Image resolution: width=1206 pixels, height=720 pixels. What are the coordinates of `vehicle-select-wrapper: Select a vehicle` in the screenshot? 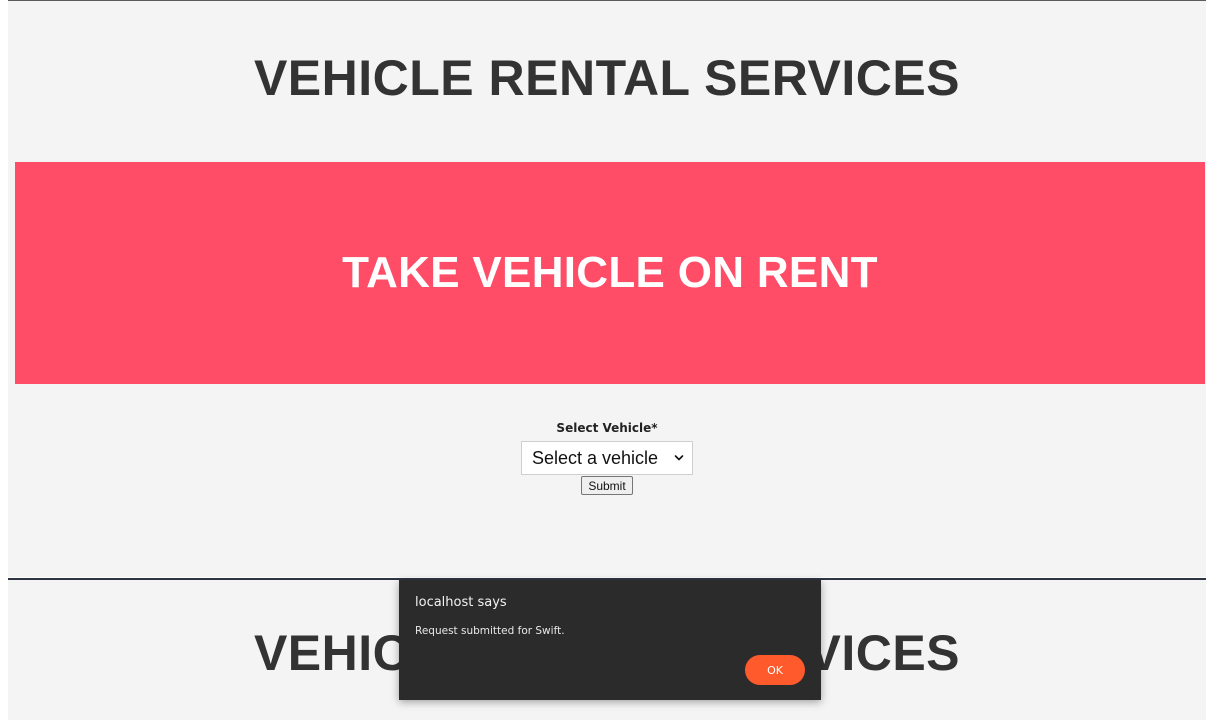 It's located at (607, 458).